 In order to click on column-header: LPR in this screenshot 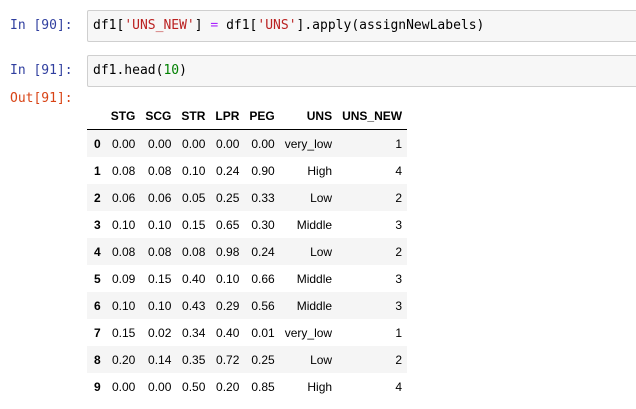, I will do `click(227, 116)`.